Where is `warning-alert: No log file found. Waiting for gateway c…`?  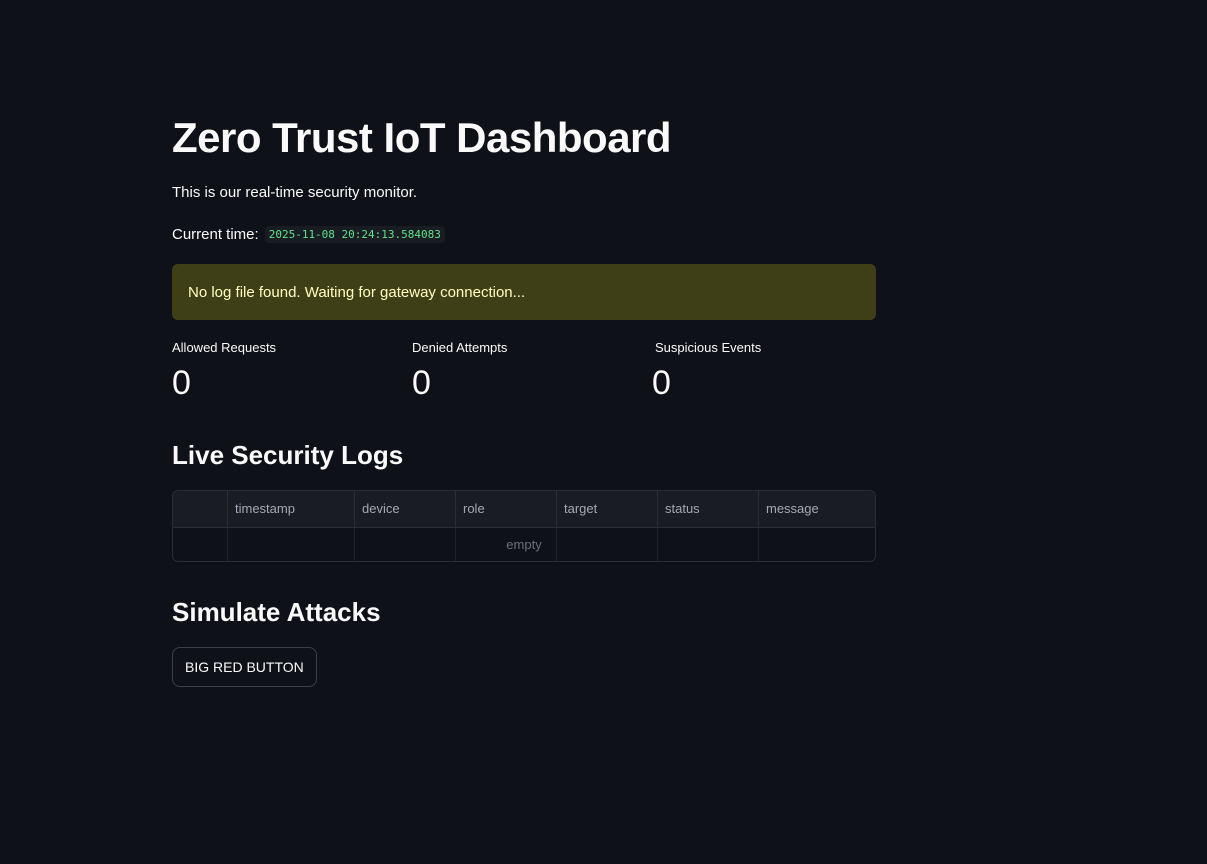 warning-alert: No log file found. Waiting for gateway c… is located at coordinates (524, 292).